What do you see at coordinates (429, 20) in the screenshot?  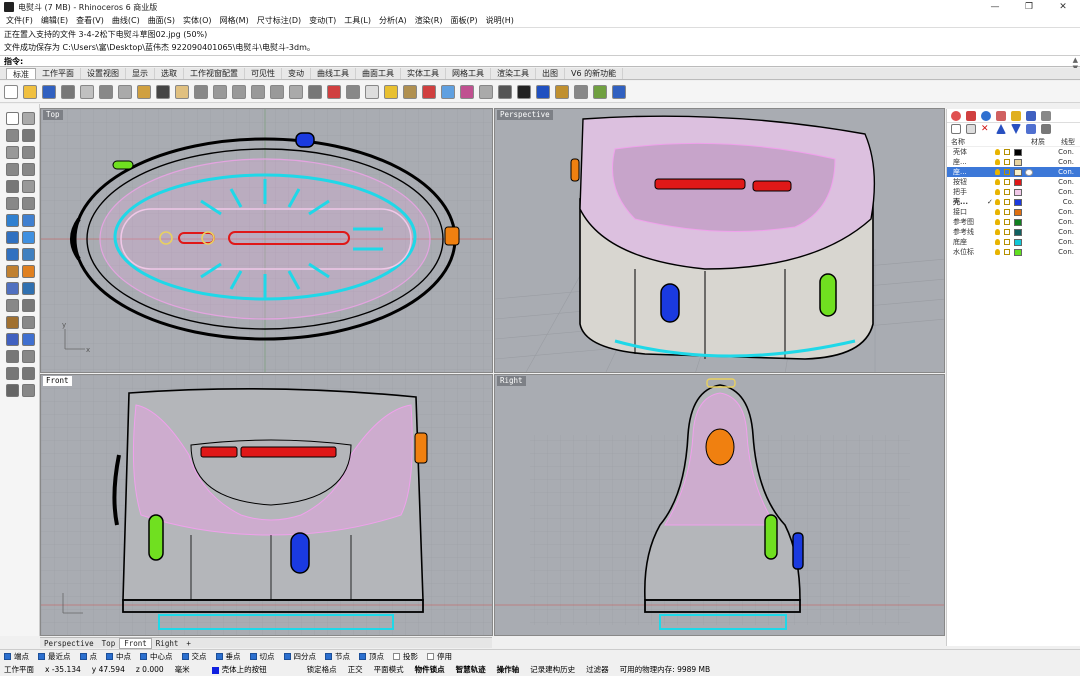 I see `menu-item: 渲染(R)` at bounding box center [429, 20].